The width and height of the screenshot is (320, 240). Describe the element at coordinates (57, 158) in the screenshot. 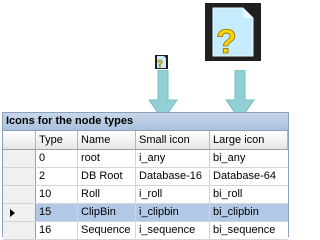

I see `type-cell: 0` at that location.